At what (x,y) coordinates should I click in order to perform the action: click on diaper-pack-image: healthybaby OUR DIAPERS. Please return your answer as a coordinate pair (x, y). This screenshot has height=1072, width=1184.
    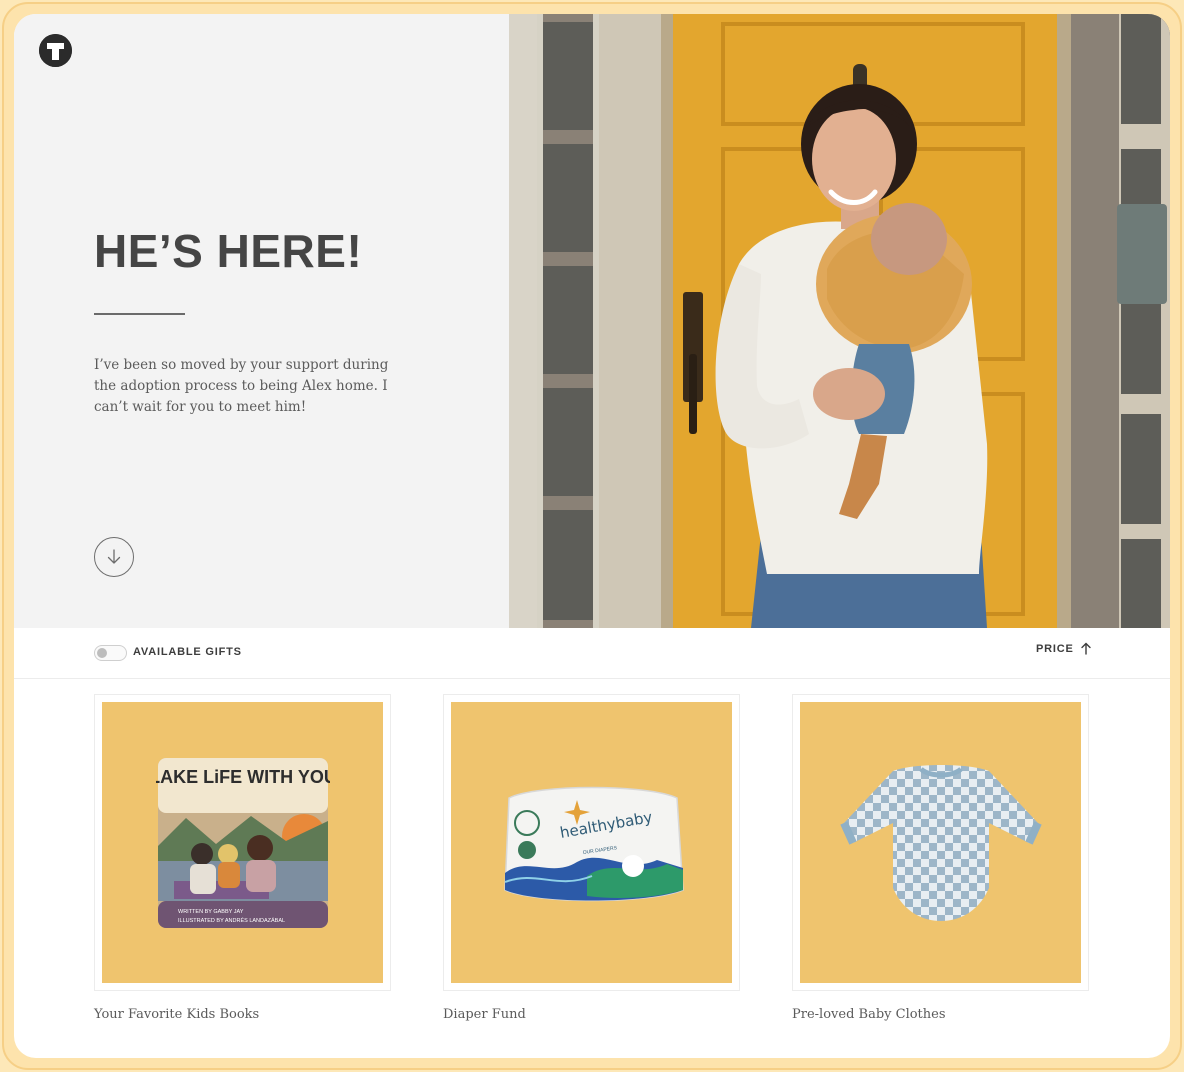
    Looking at the image, I should click on (591, 842).